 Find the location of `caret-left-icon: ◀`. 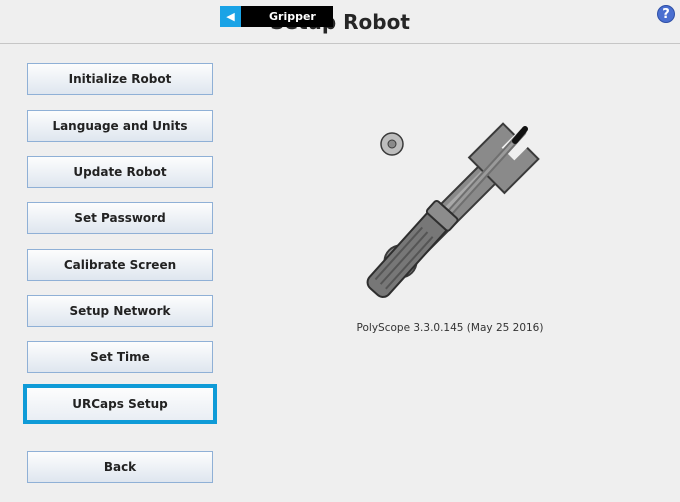

caret-left-icon: ◀ is located at coordinates (230, 16).